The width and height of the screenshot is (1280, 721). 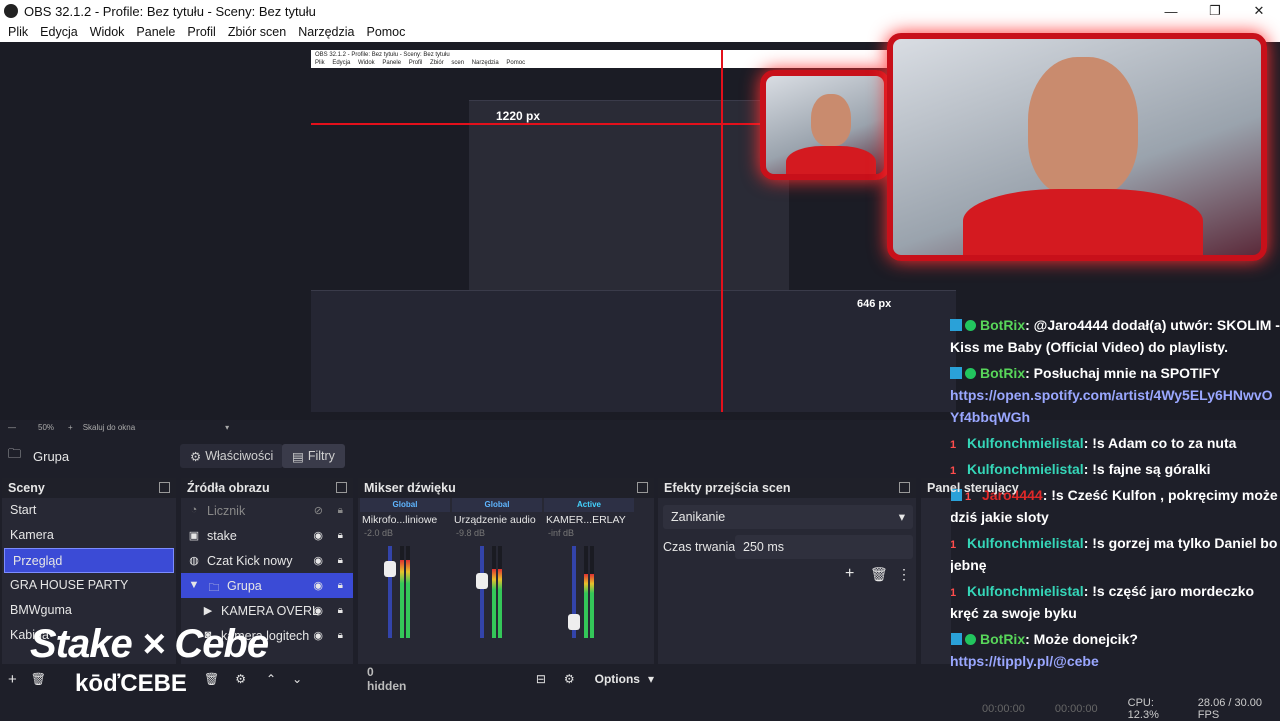 I want to click on transitions-dock-title: Efekty przejścia scen, so click(x=787, y=488).